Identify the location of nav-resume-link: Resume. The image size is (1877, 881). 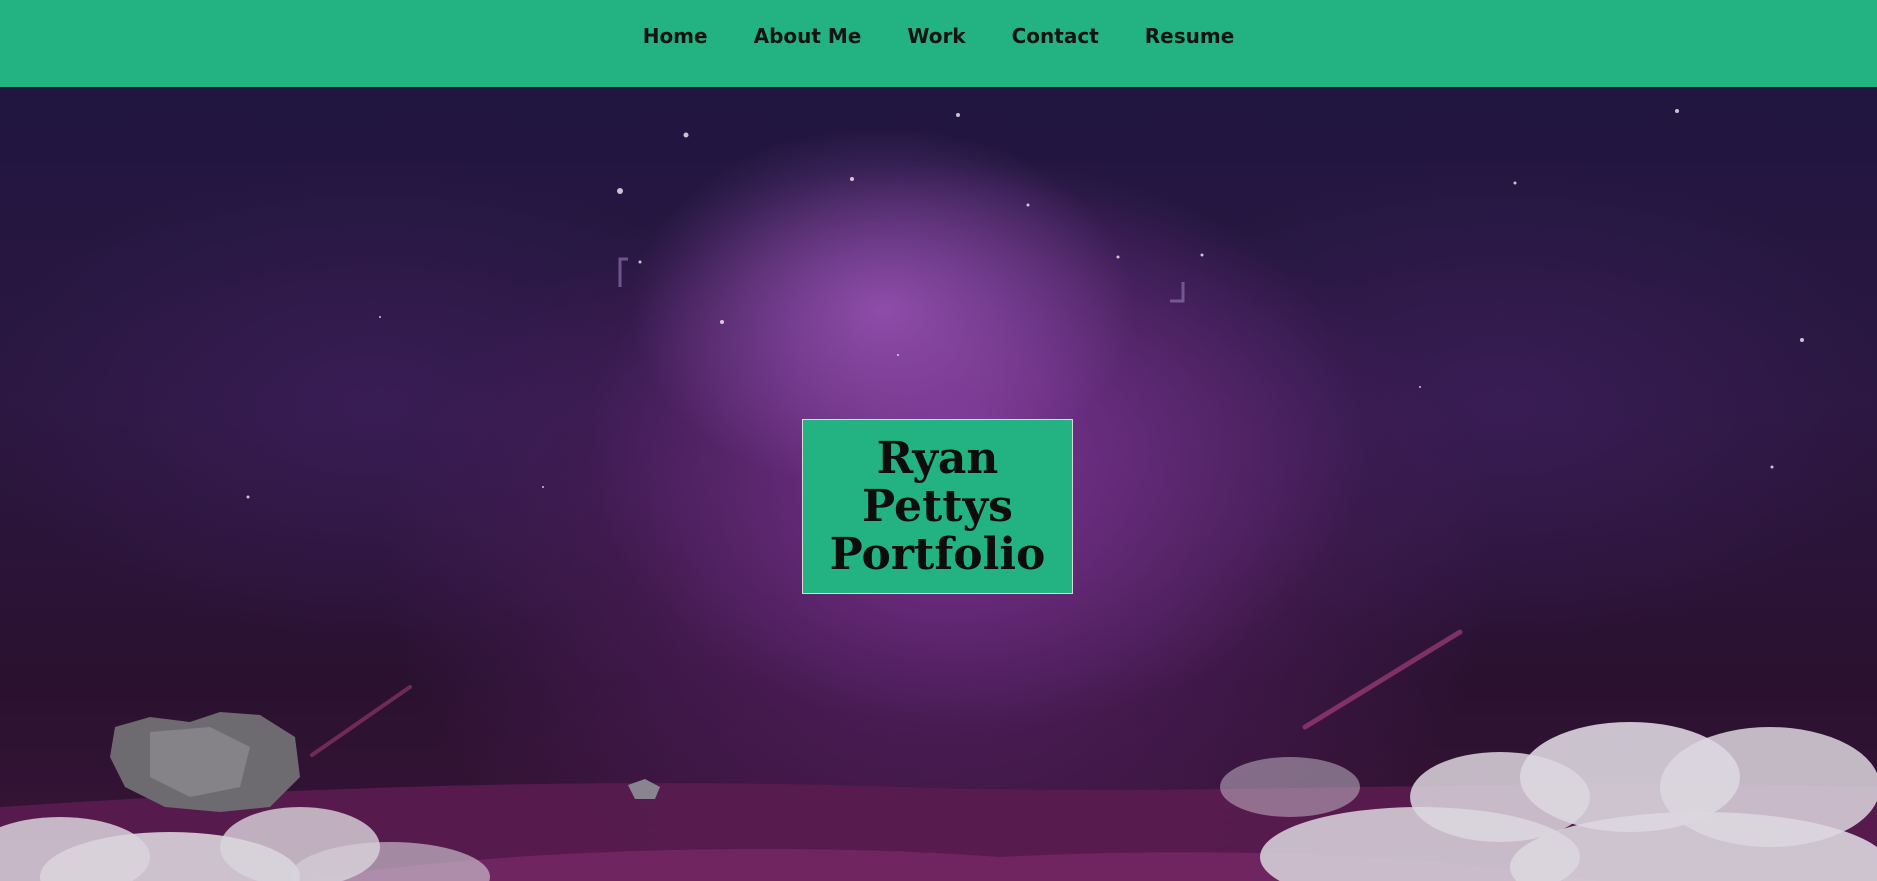
(1190, 36).